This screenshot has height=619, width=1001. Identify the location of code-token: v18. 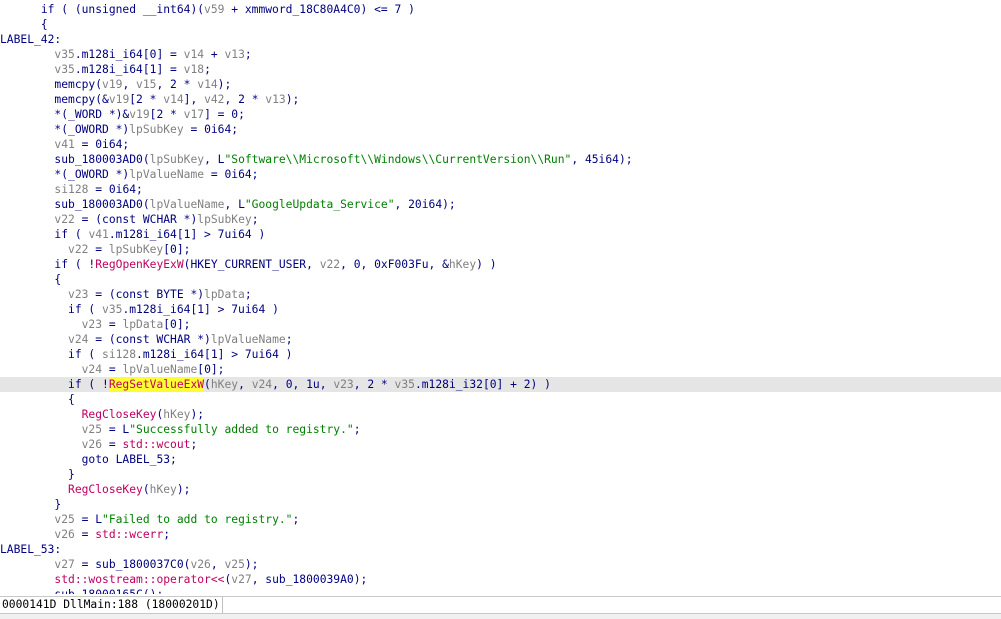
(194, 69).